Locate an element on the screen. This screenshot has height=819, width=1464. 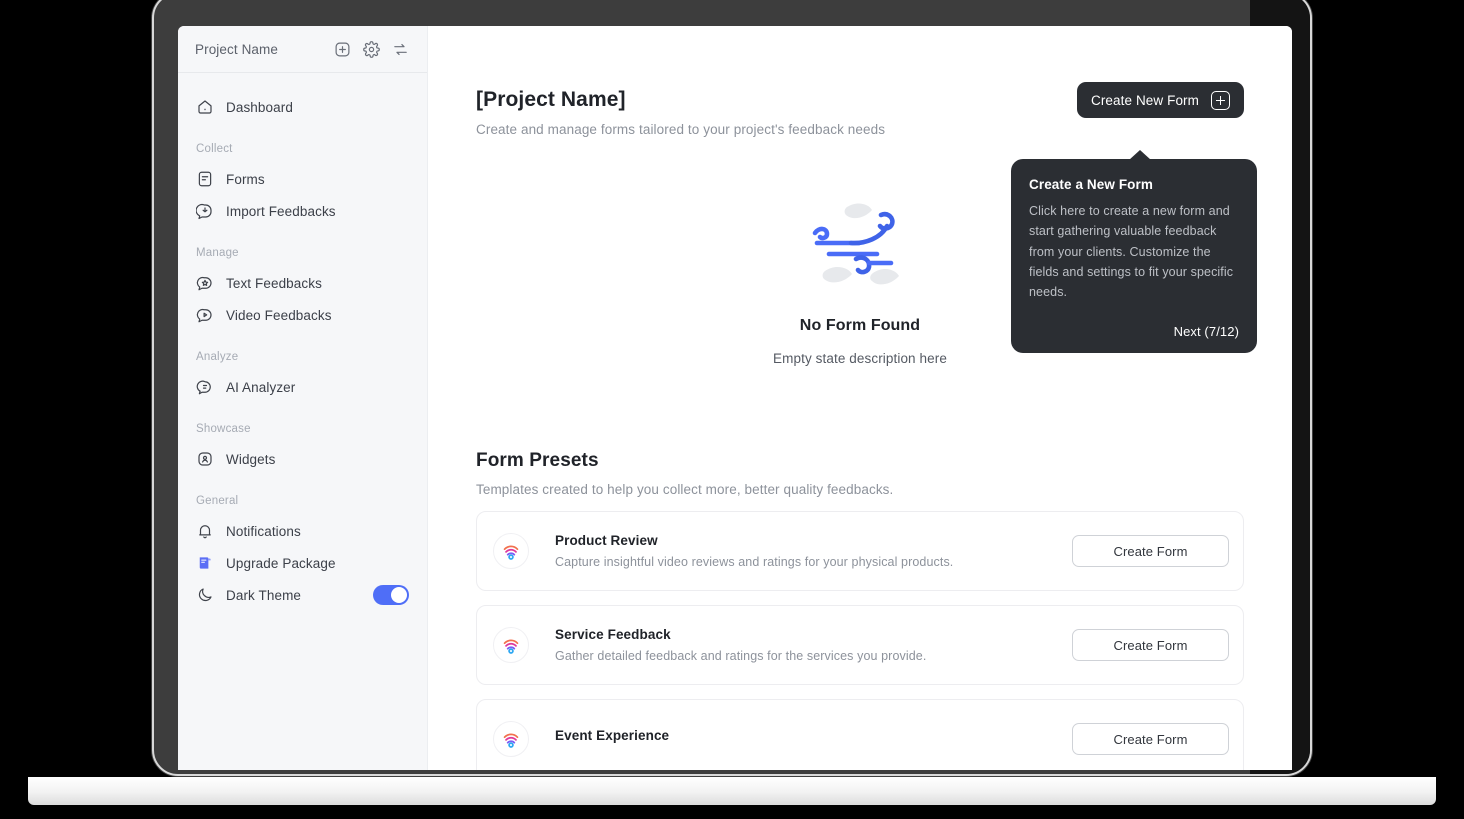
preset-name: Event Experience is located at coordinates (612, 735).